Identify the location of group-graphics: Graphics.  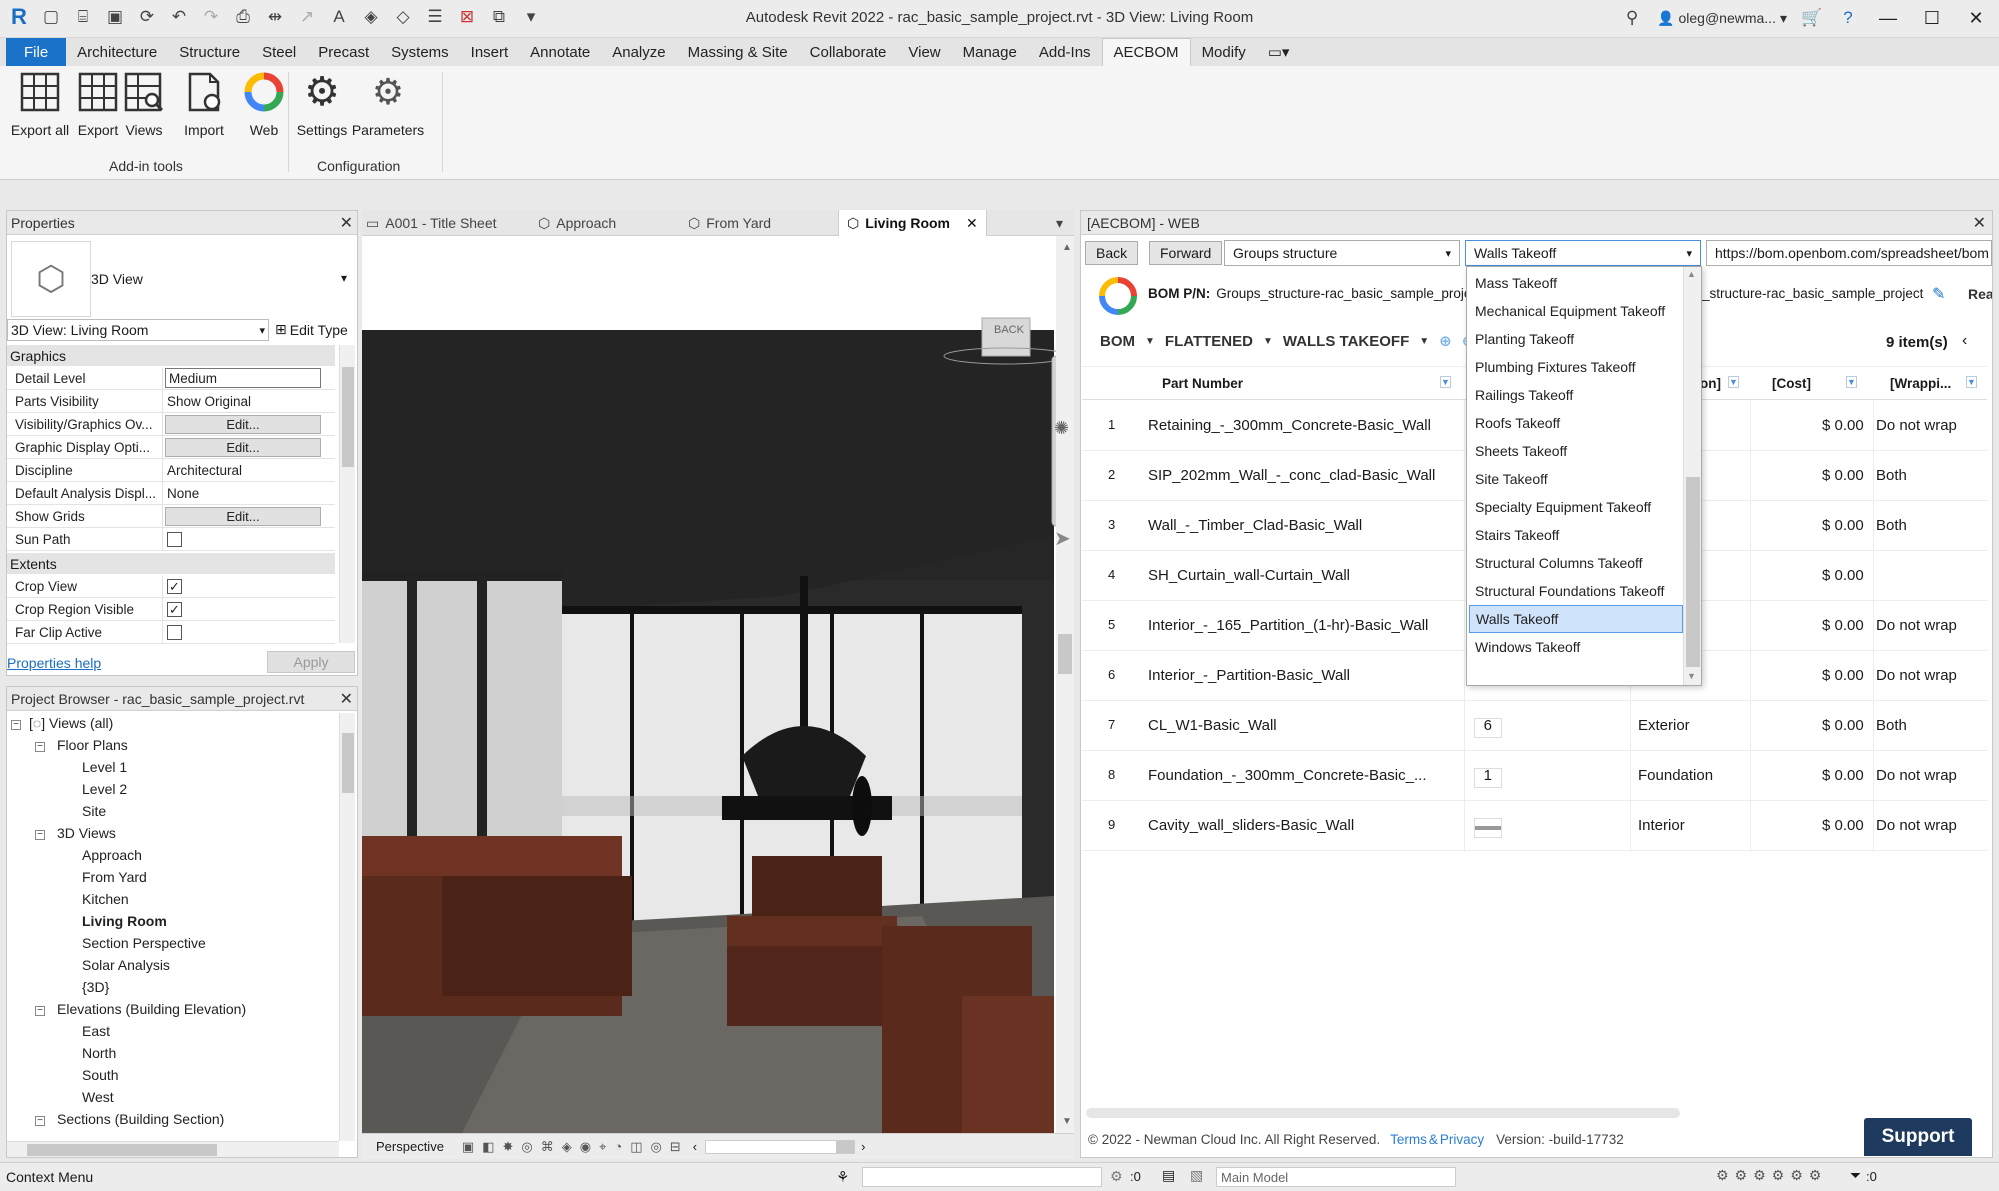
(171, 355).